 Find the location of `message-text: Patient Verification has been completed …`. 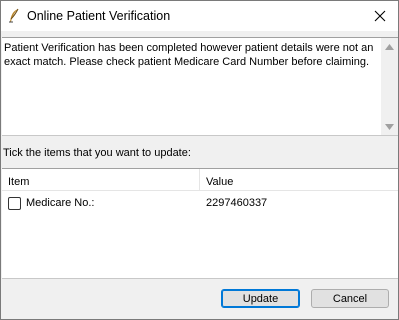

message-text: Patient Verification has been completed … is located at coordinates (189, 55).